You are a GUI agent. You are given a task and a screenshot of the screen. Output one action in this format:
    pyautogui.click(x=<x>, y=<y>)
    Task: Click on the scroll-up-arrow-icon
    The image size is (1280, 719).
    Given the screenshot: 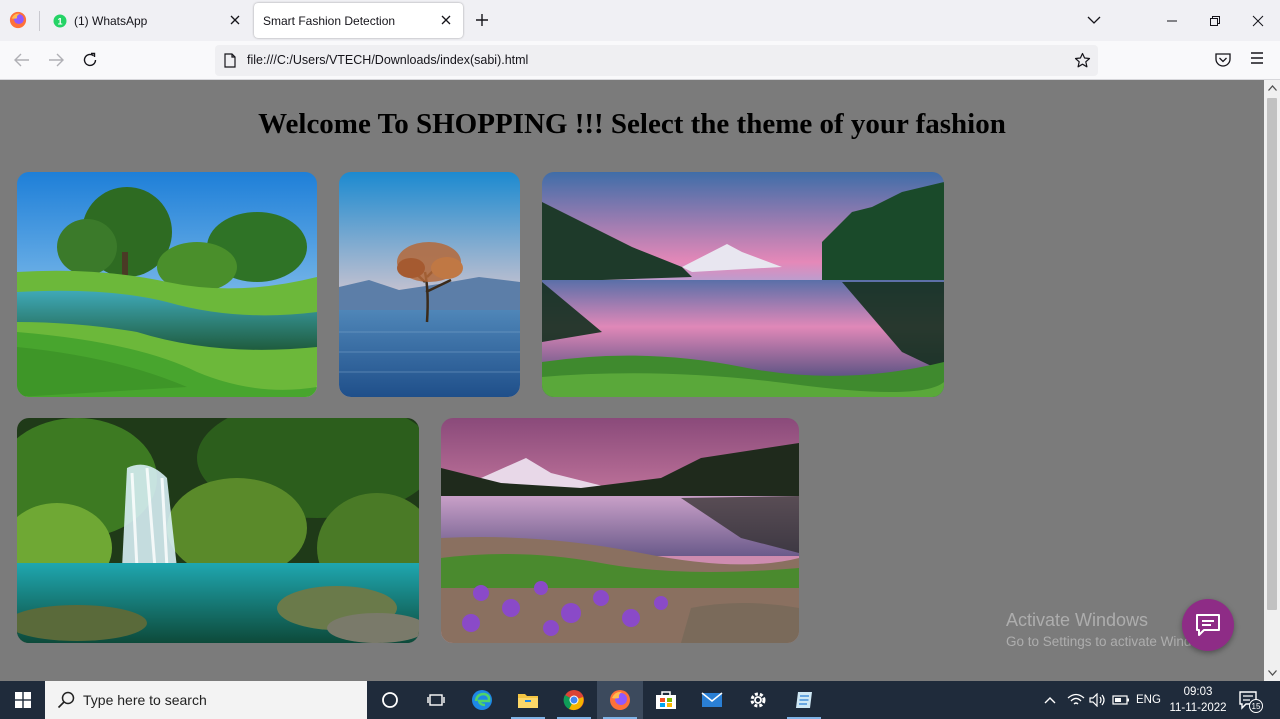 What is the action you would take?
    pyautogui.click(x=1272, y=88)
    